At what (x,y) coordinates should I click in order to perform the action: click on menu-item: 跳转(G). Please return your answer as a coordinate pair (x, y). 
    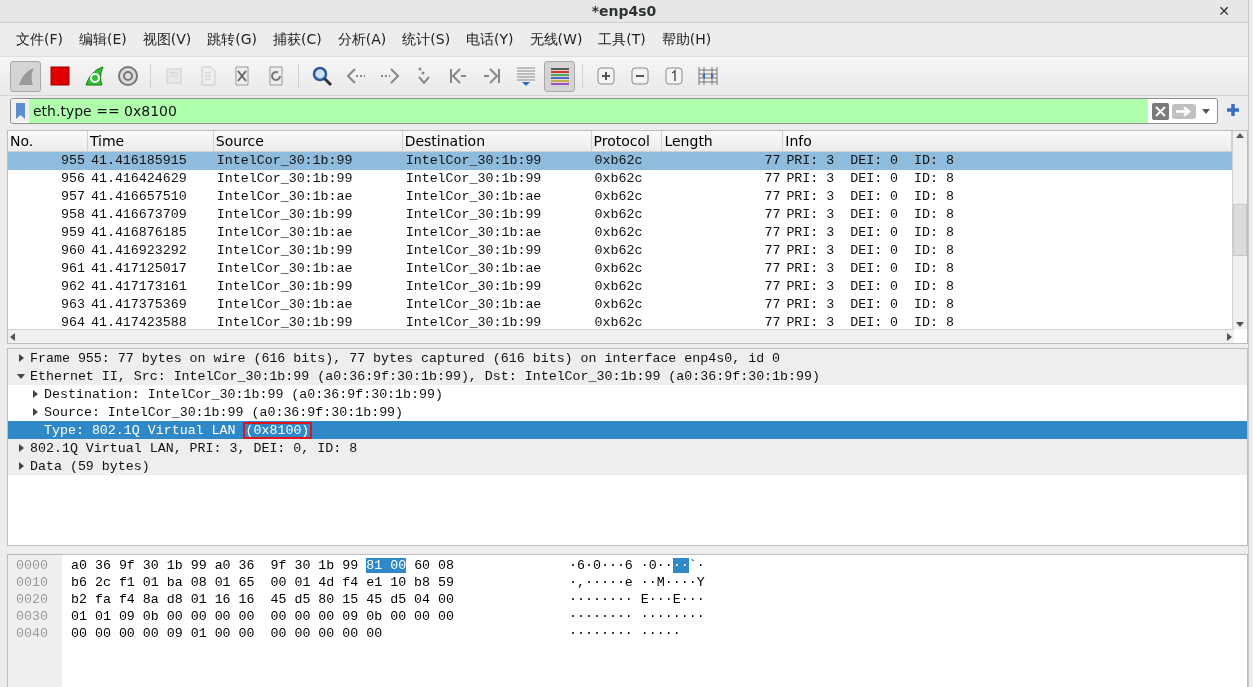
    Looking at the image, I should click on (232, 39).